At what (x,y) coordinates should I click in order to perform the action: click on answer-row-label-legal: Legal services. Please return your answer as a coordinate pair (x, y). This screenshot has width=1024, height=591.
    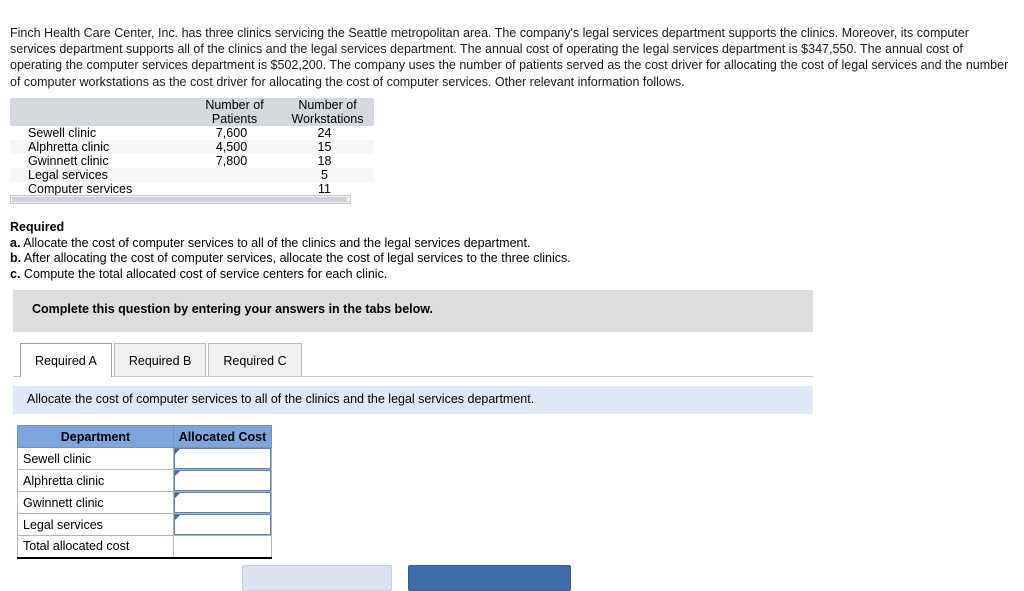
    Looking at the image, I should click on (95, 524).